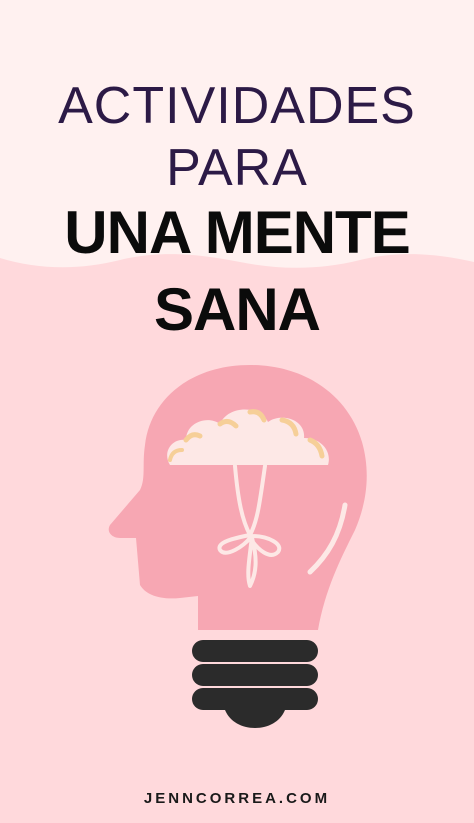 The width and height of the screenshot is (474, 823). I want to click on headline-line-1: UNA MENTE, so click(237, 232).